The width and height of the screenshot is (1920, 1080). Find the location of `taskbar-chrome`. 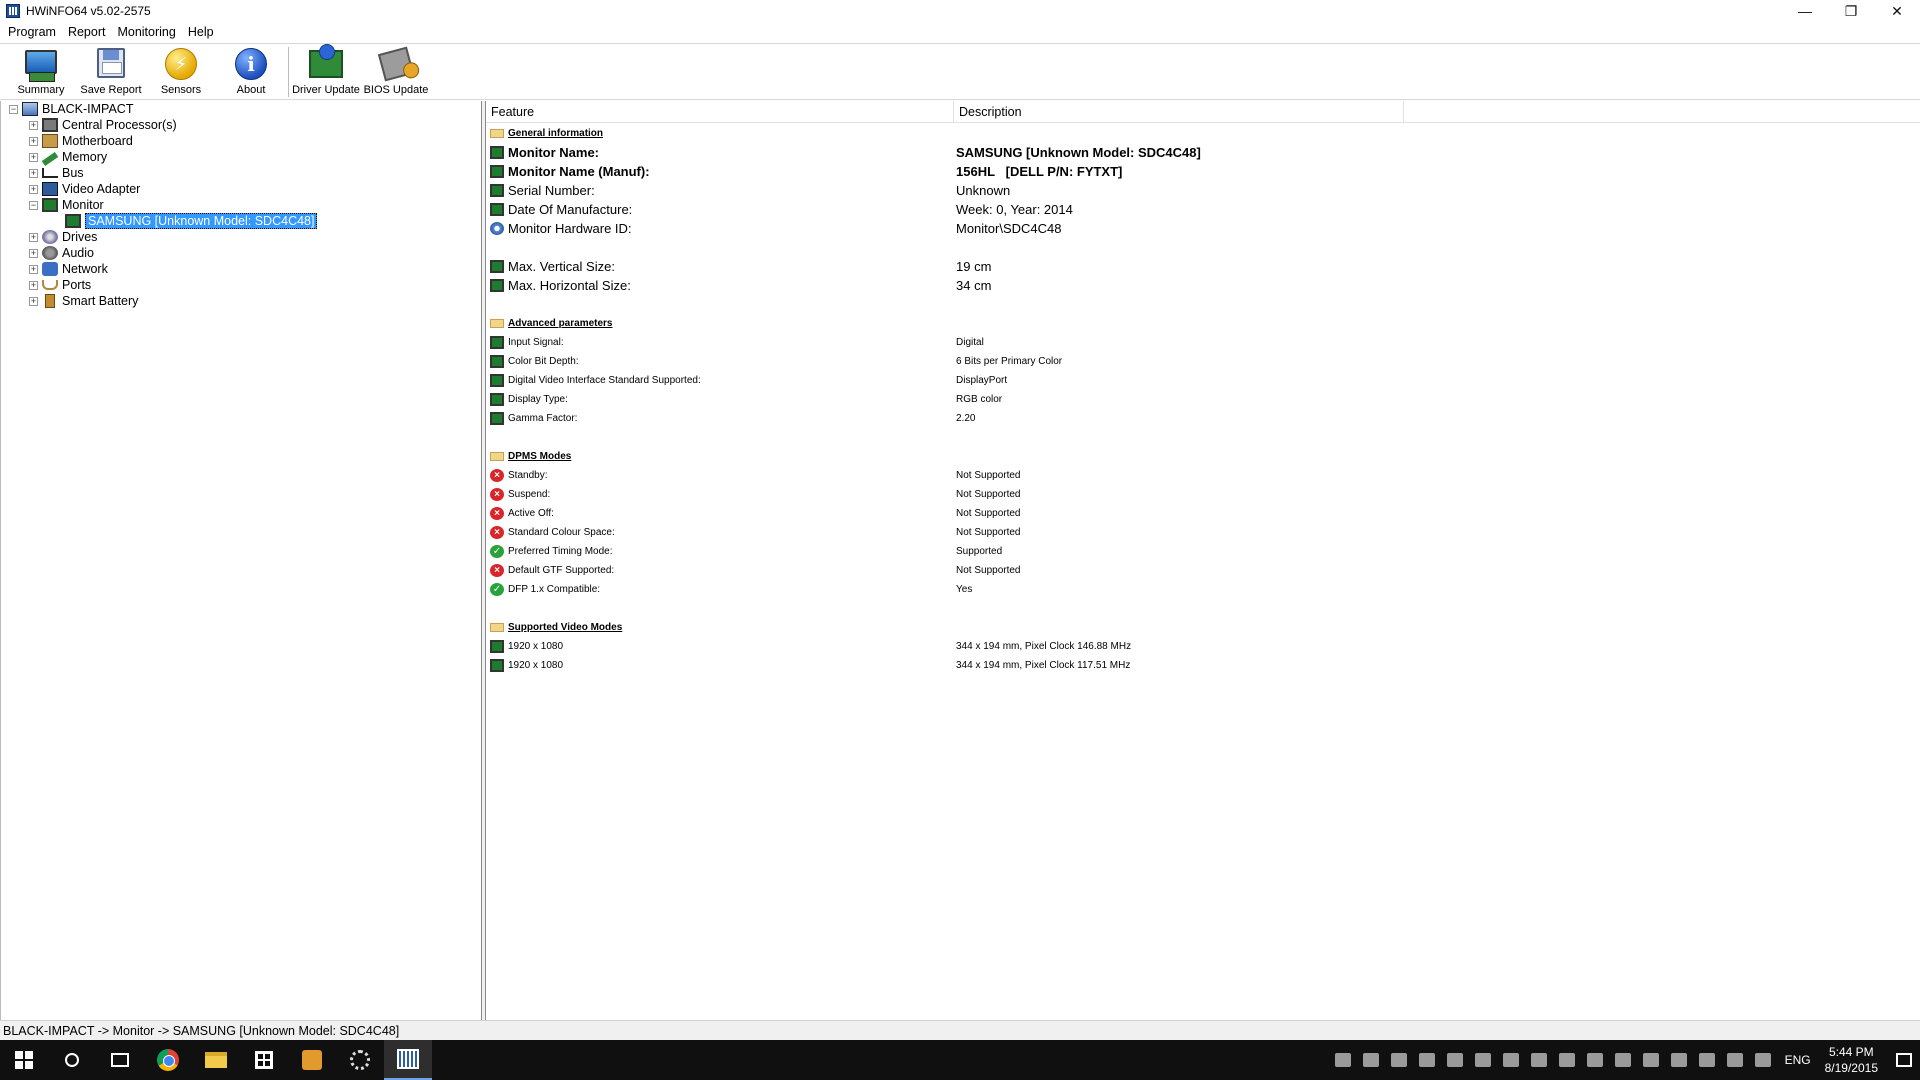

taskbar-chrome is located at coordinates (168, 1060).